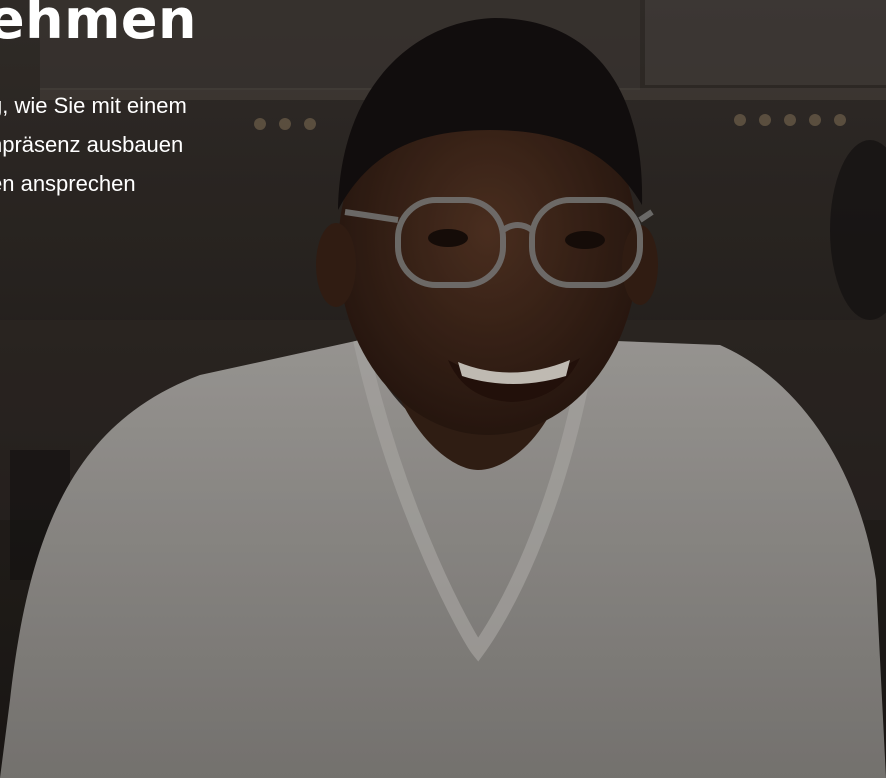 The image size is (886, 778). What do you see at coordinates (93, 105) in the screenshot?
I see `hero-subtext-line: g, wie Sie mit einem` at bounding box center [93, 105].